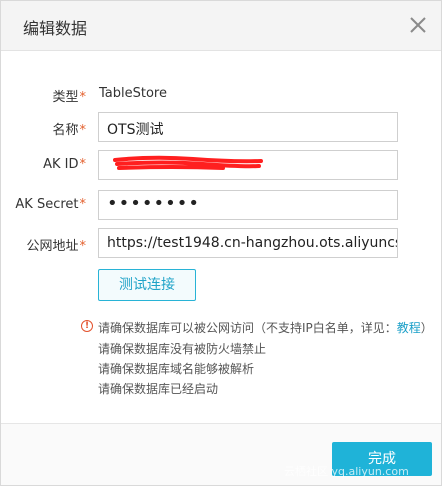 The image size is (442, 486). What do you see at coordinates (188, 162) in the screenshot?
I see `redaction-scribble` at bounding box center [188, 162].